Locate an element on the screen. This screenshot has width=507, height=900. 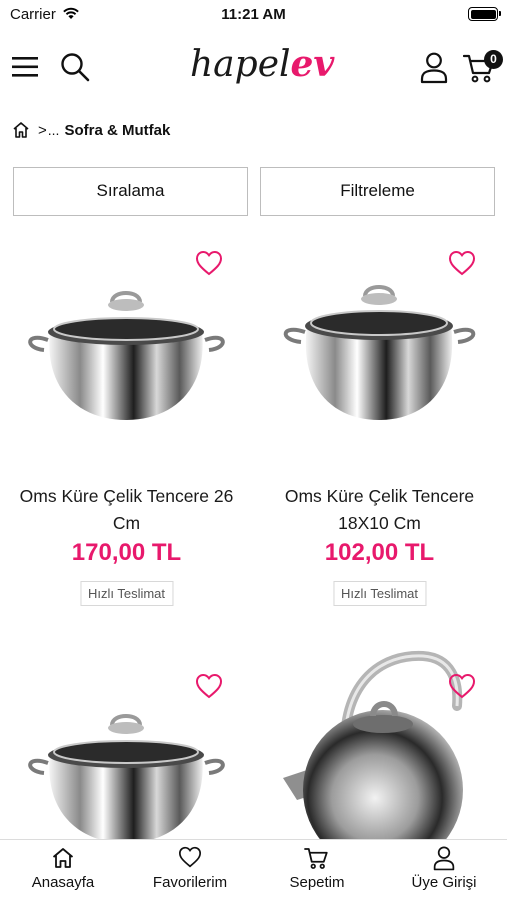
tab-cart-label: Sepetim is located at coordinates (317, 882).